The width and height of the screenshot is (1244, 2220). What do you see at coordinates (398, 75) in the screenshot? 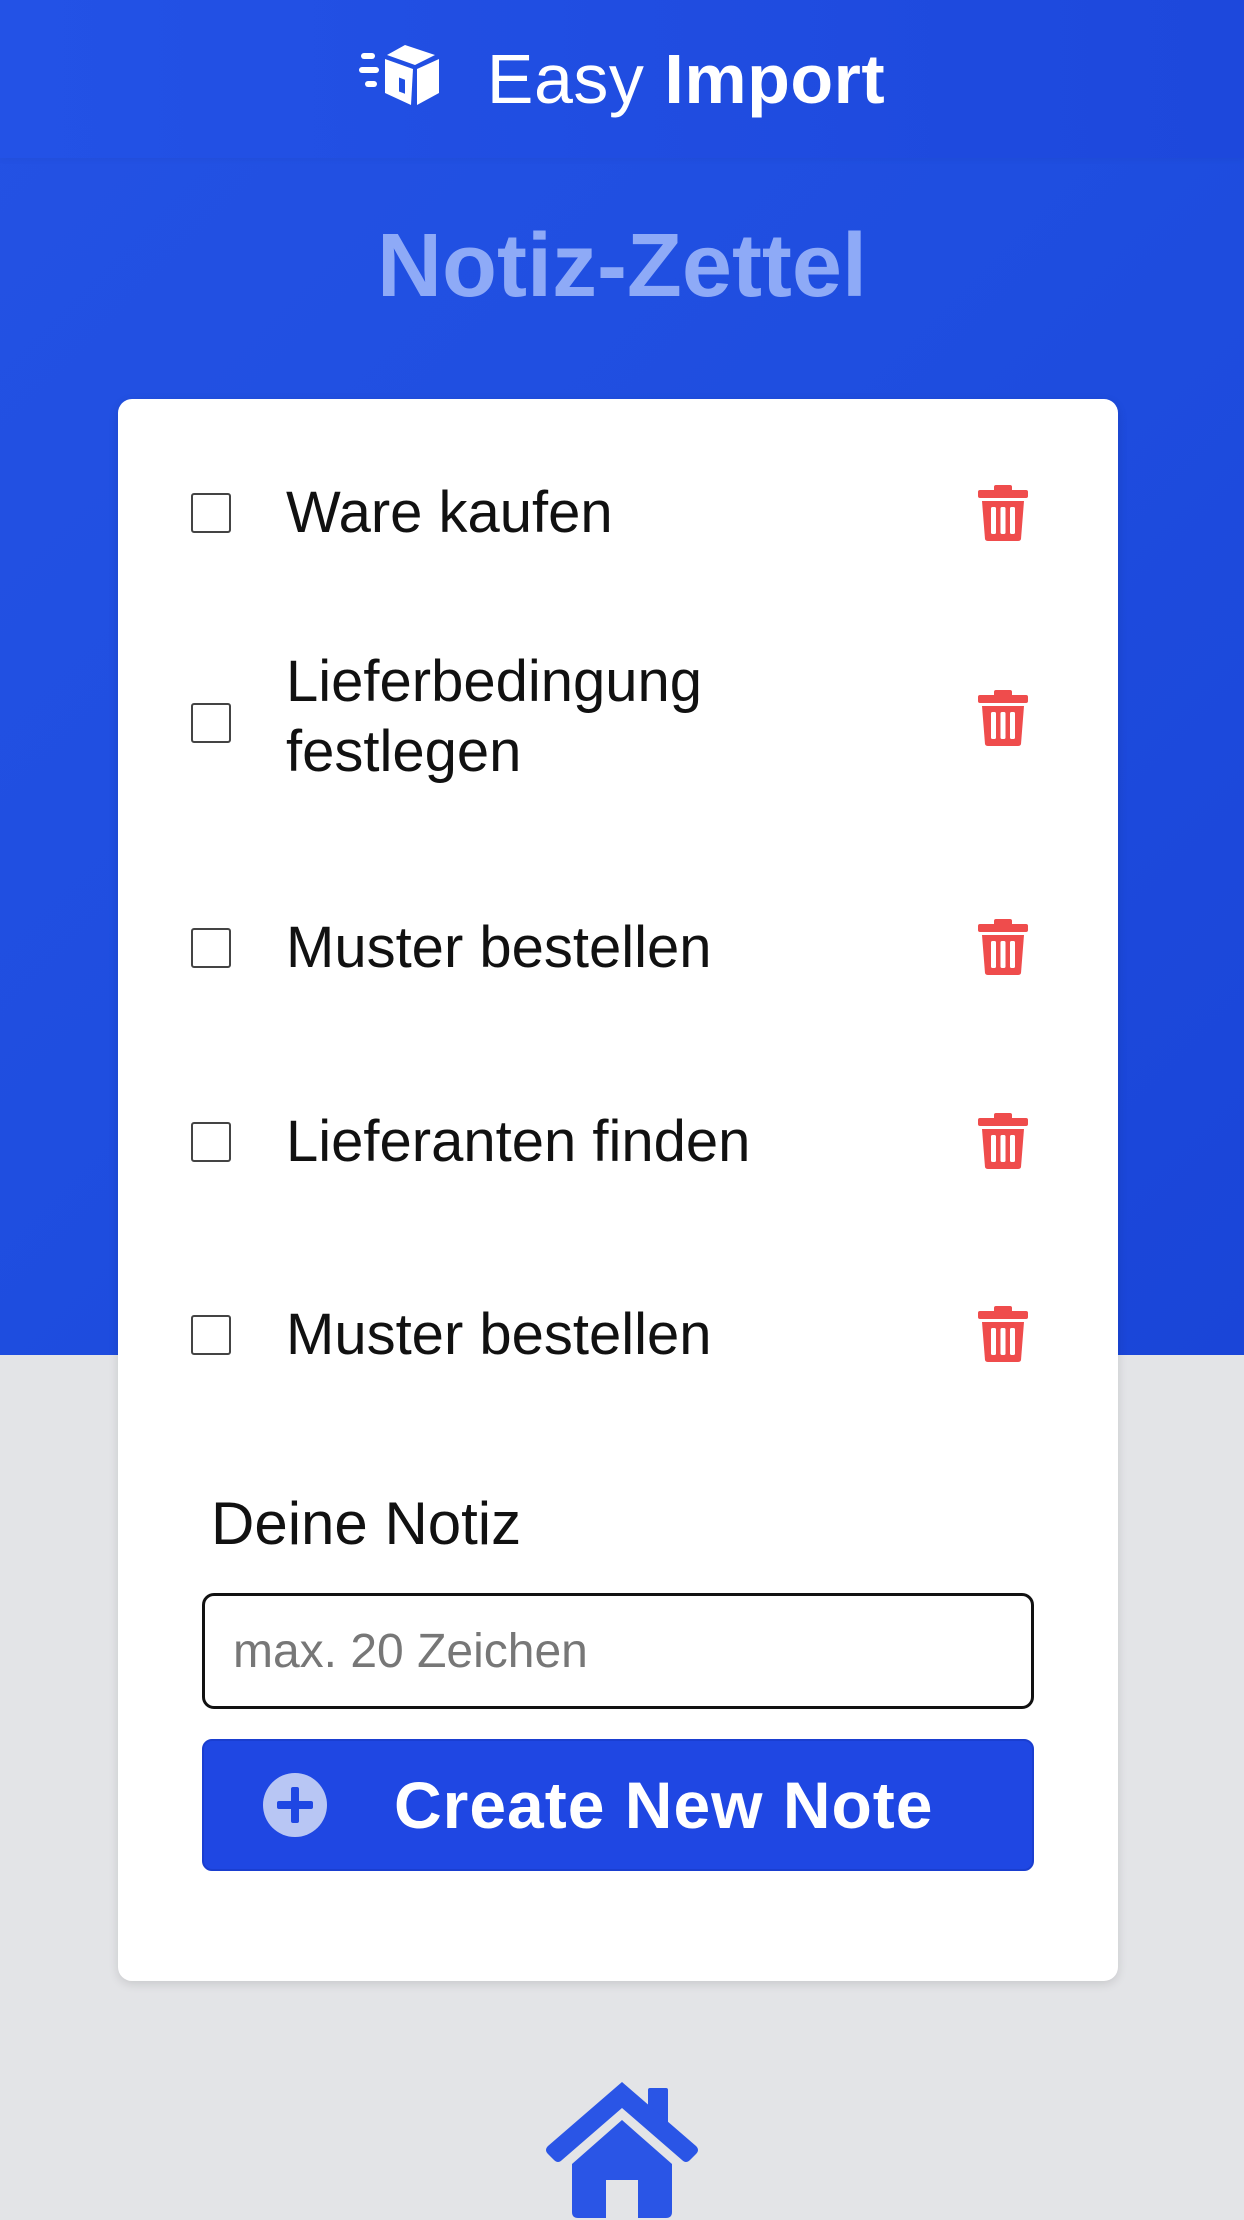
I see `flying-box-icon` at bounding box center [398, 75].